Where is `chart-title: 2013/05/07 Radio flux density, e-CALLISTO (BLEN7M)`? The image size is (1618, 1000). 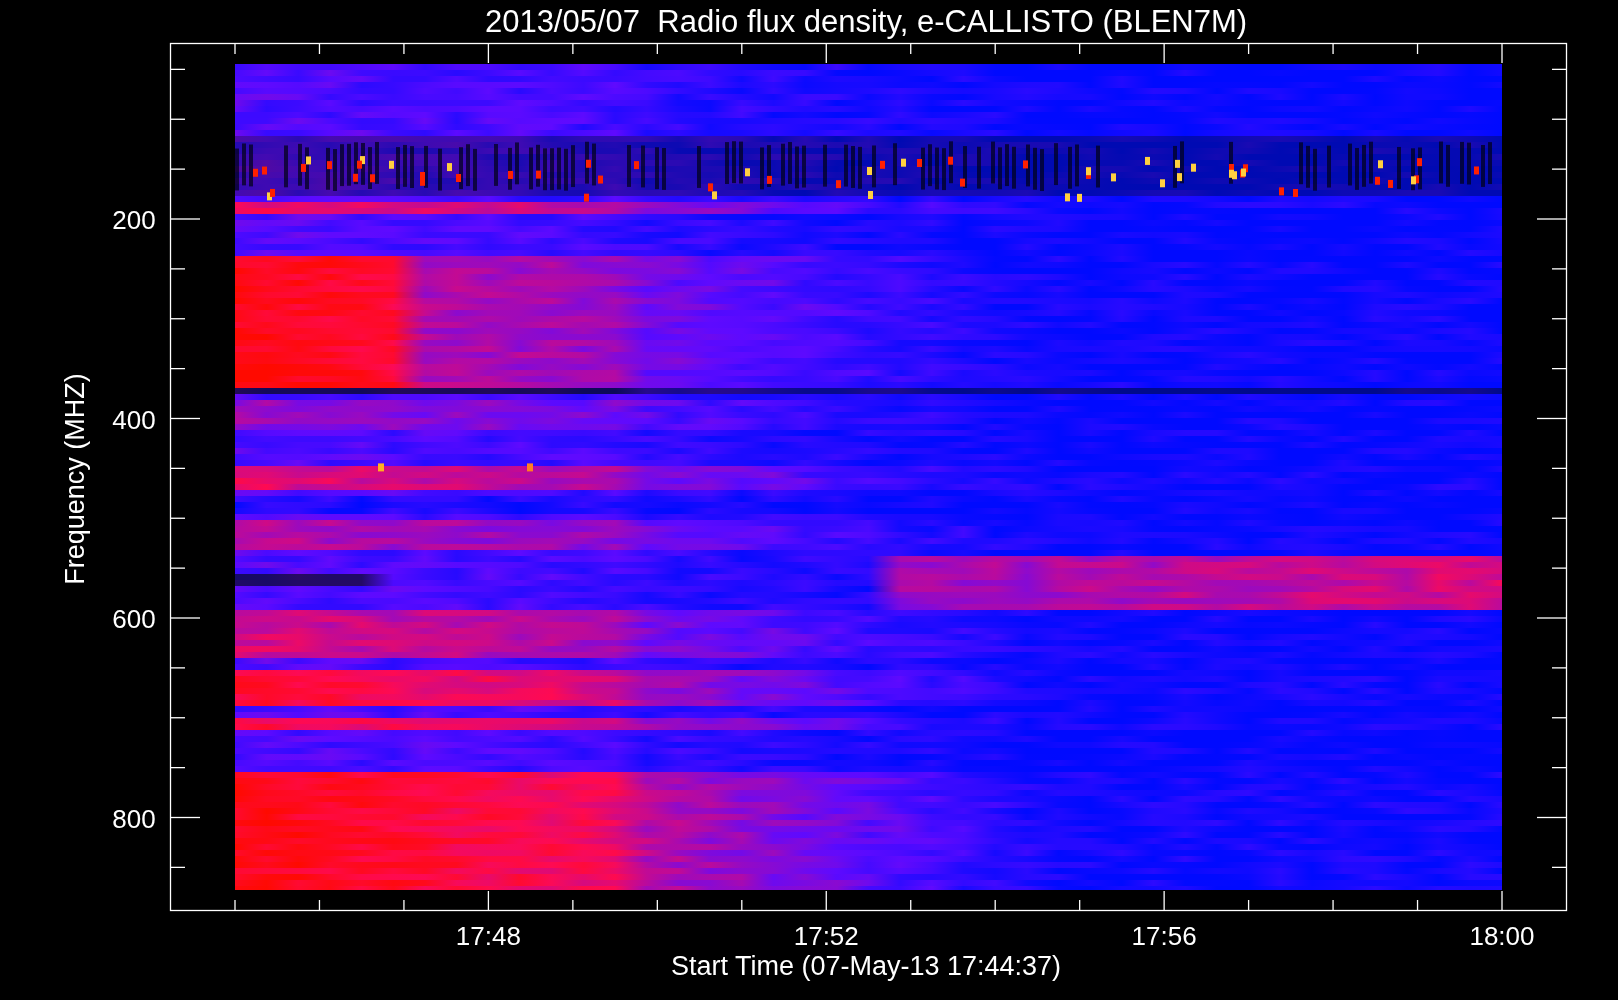 chart-title: 2013/05/07 Radio flux density, e-CALLISTO (BLEN7M) is located at coordinates (866, 21).